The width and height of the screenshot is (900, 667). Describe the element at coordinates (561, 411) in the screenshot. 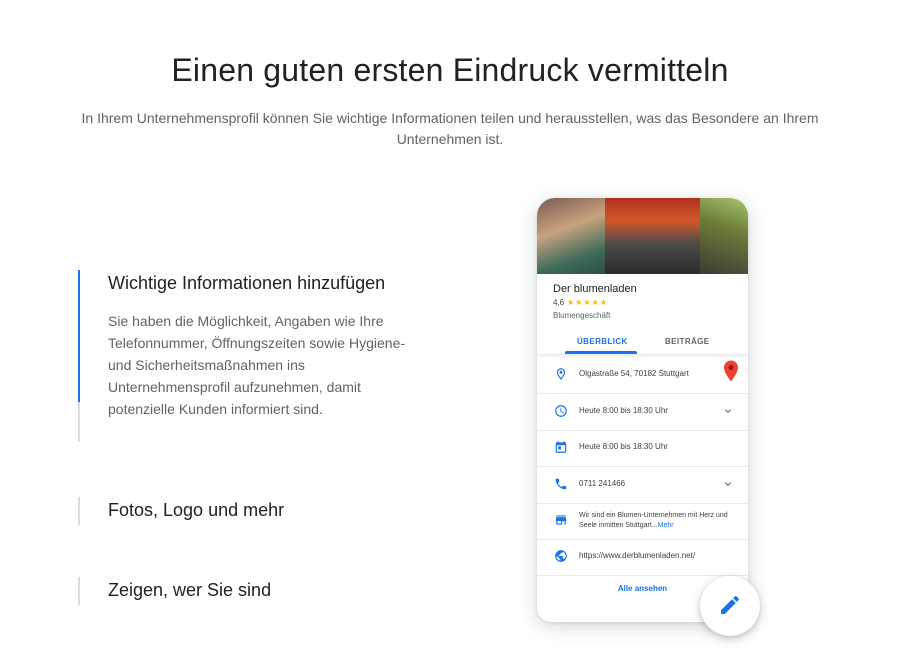

I see `clock-icon` at that location.